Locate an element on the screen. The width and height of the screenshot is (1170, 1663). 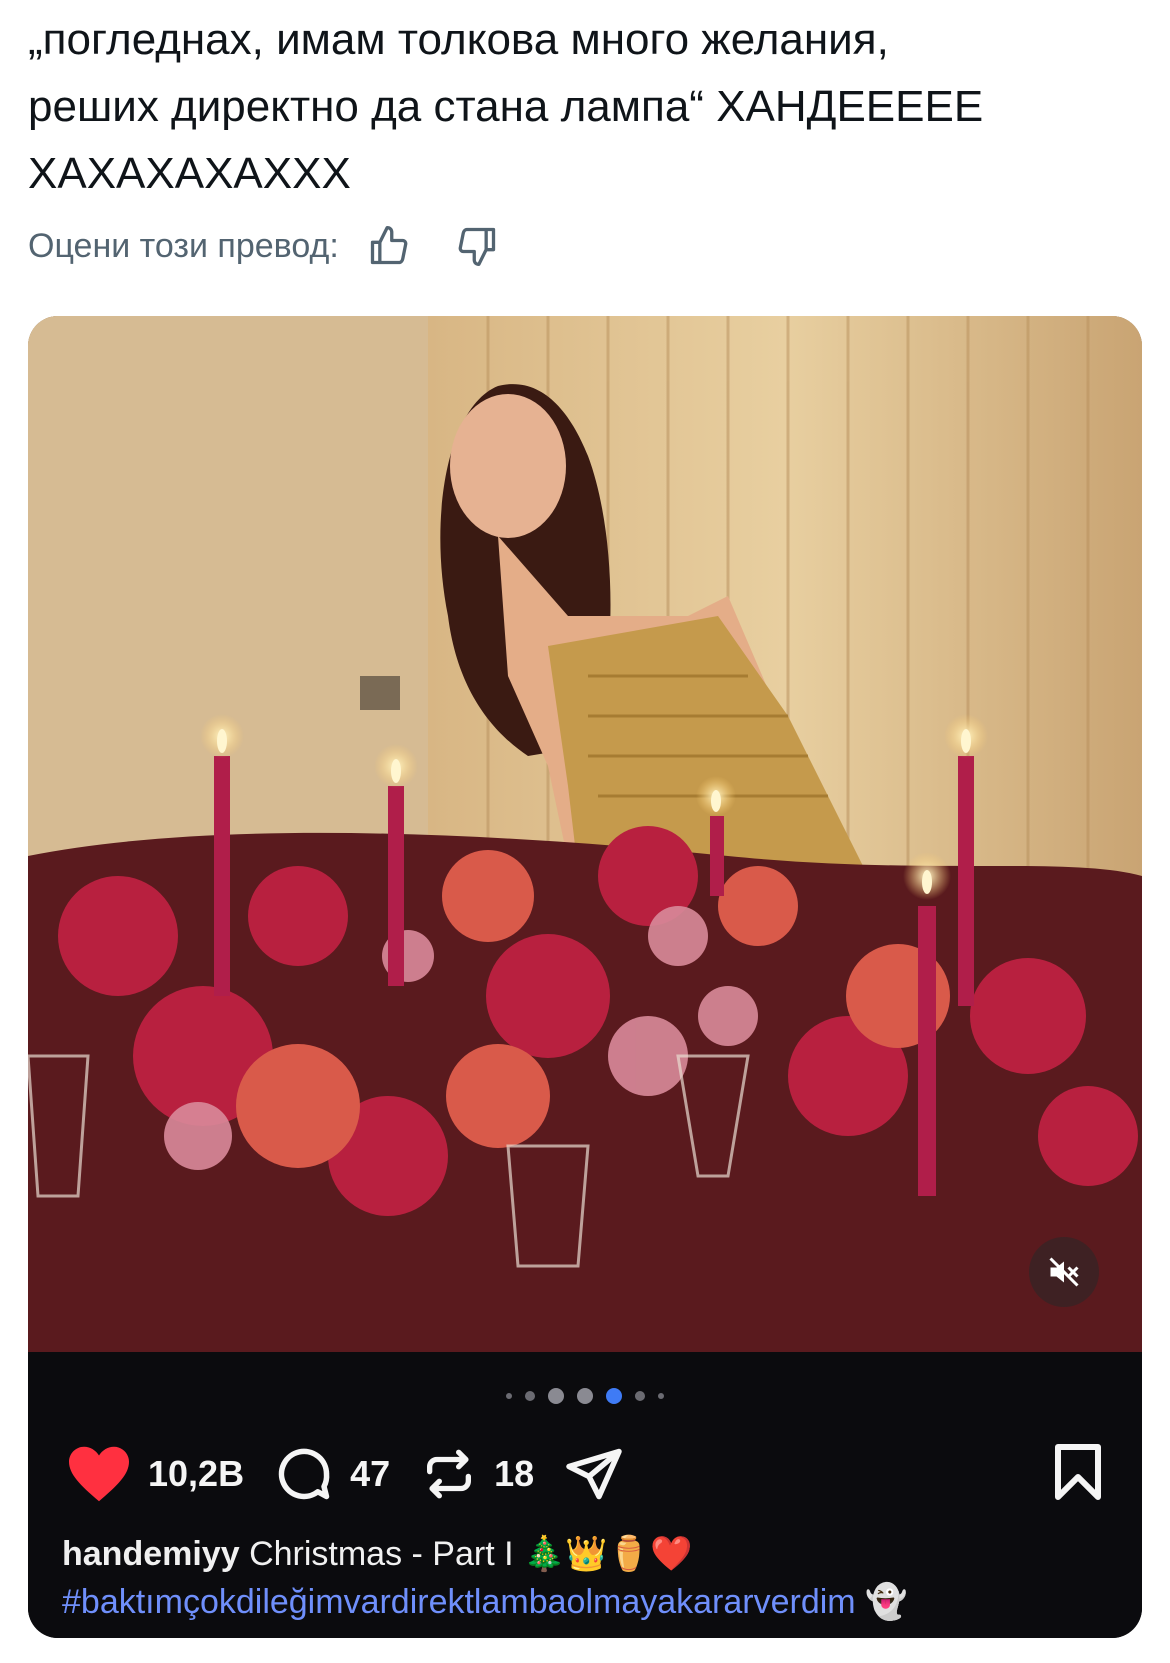
translation-rating: Оцени този превод: is located at coordinates (284, 246).